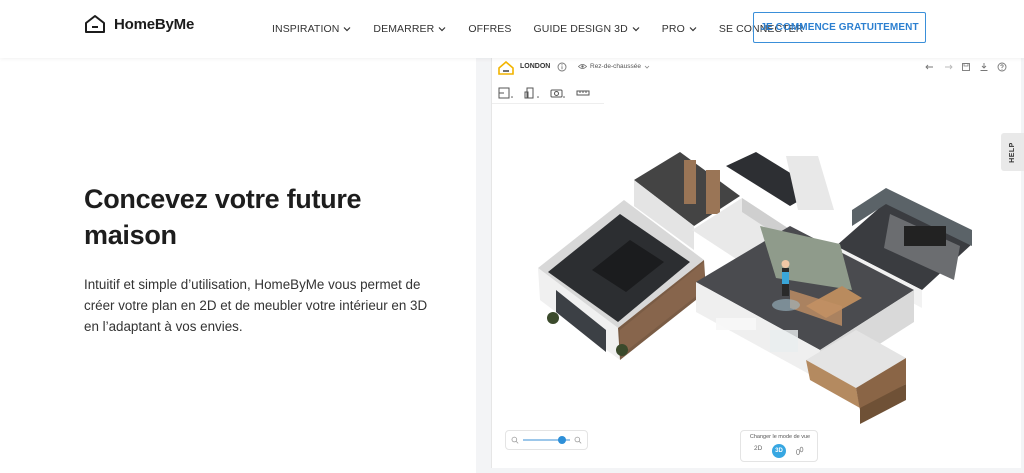 This screenshot has width=1024, height=473. I want to click on nav-label: DEMARRER, so click(404, 29).